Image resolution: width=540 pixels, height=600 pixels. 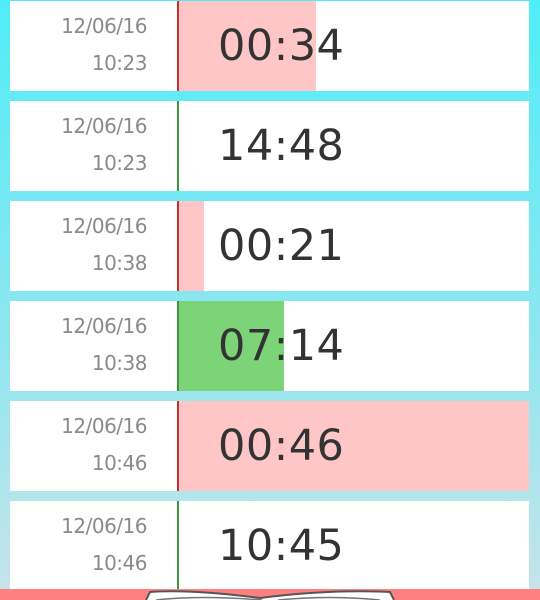 I want to click on duration-value: 14:48, so click(x=281, y=146).